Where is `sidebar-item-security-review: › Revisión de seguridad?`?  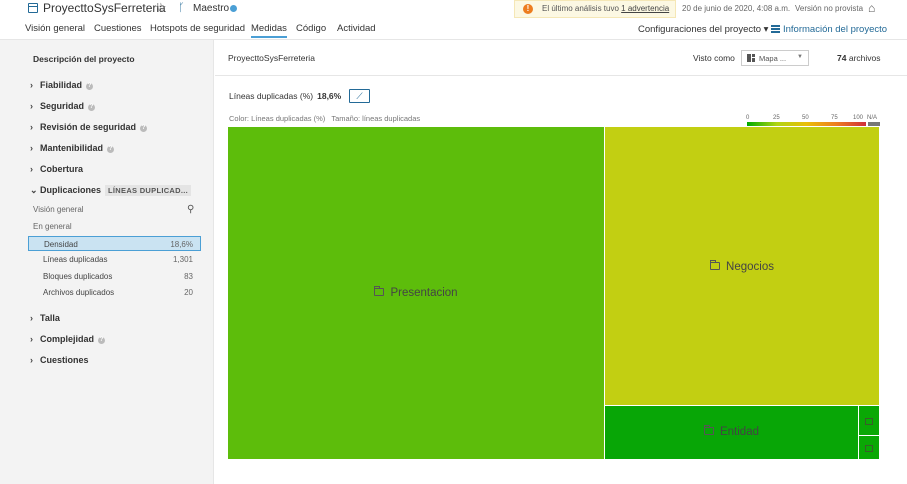
sidebar-item-security-review: › Revisión de seguridad? is located at coordinates (89, 127).